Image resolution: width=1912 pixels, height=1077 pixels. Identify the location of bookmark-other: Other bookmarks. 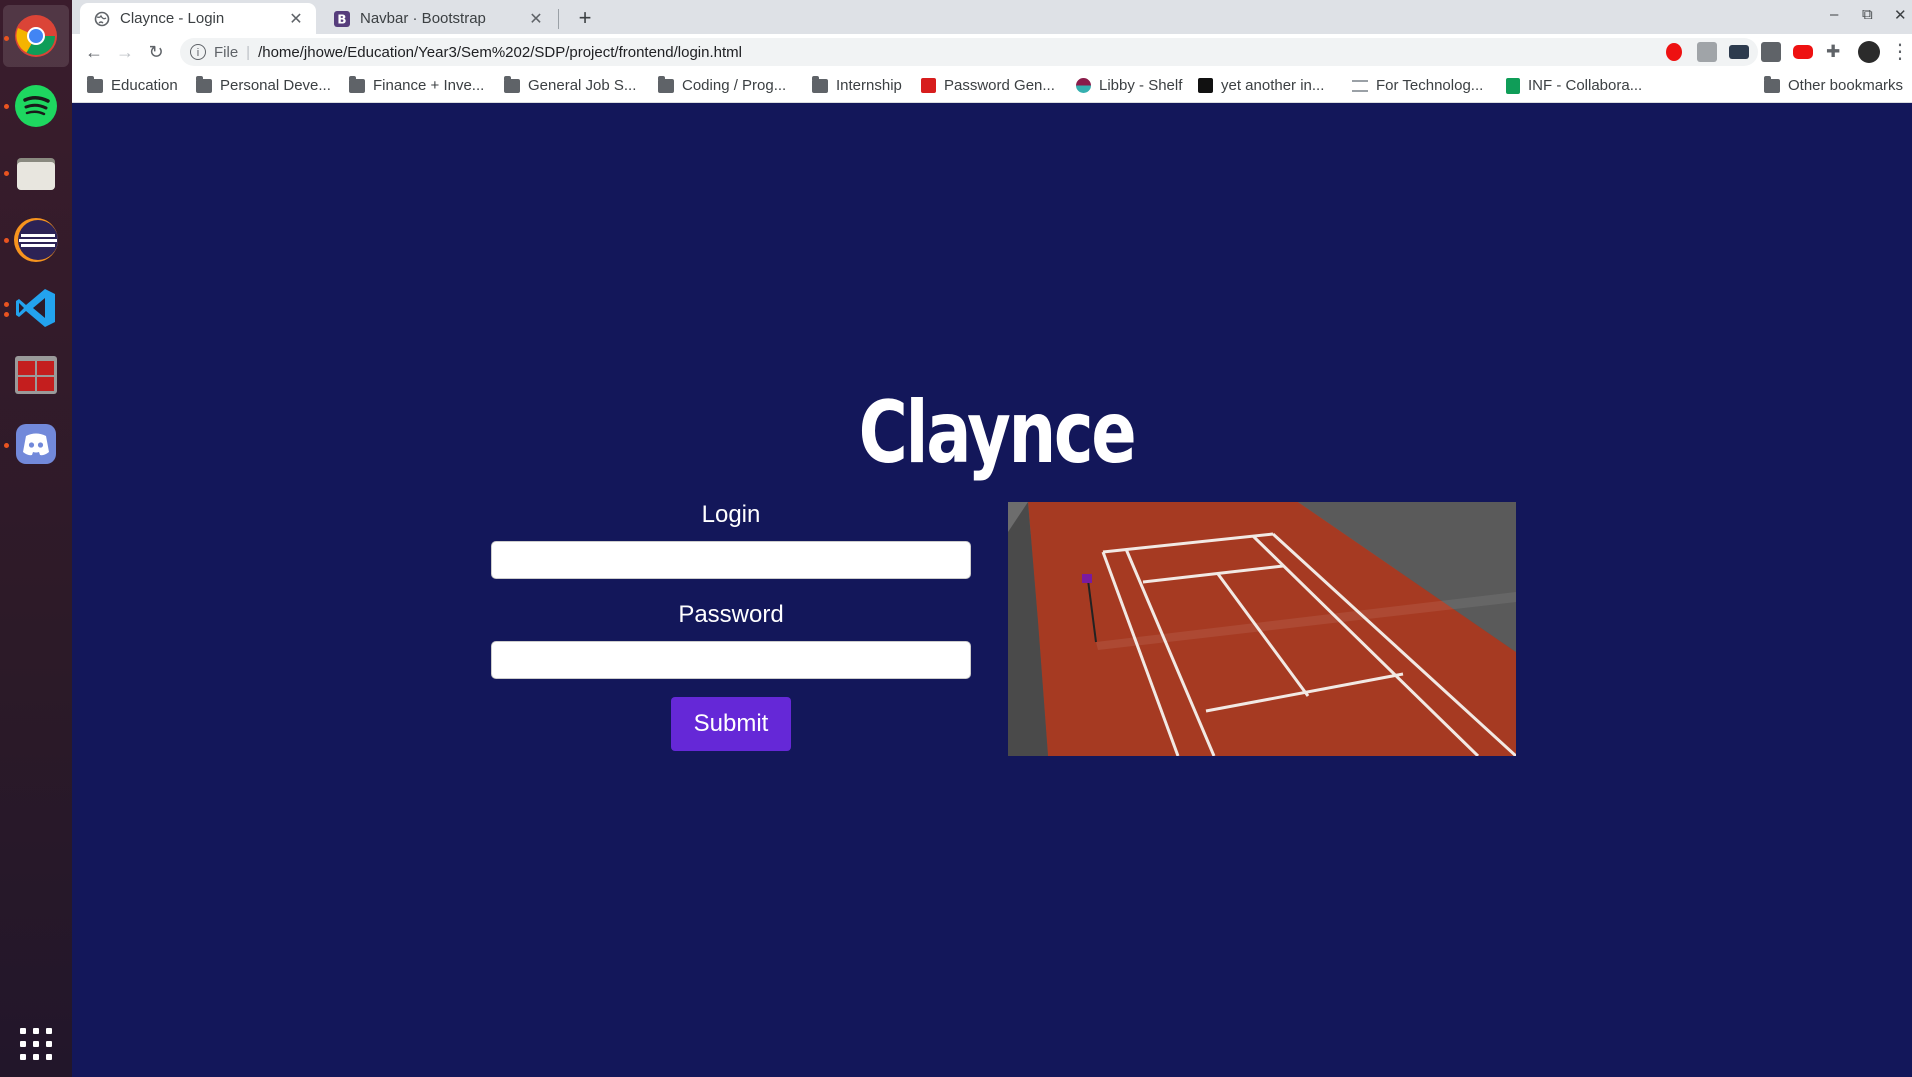
(1834, 84).